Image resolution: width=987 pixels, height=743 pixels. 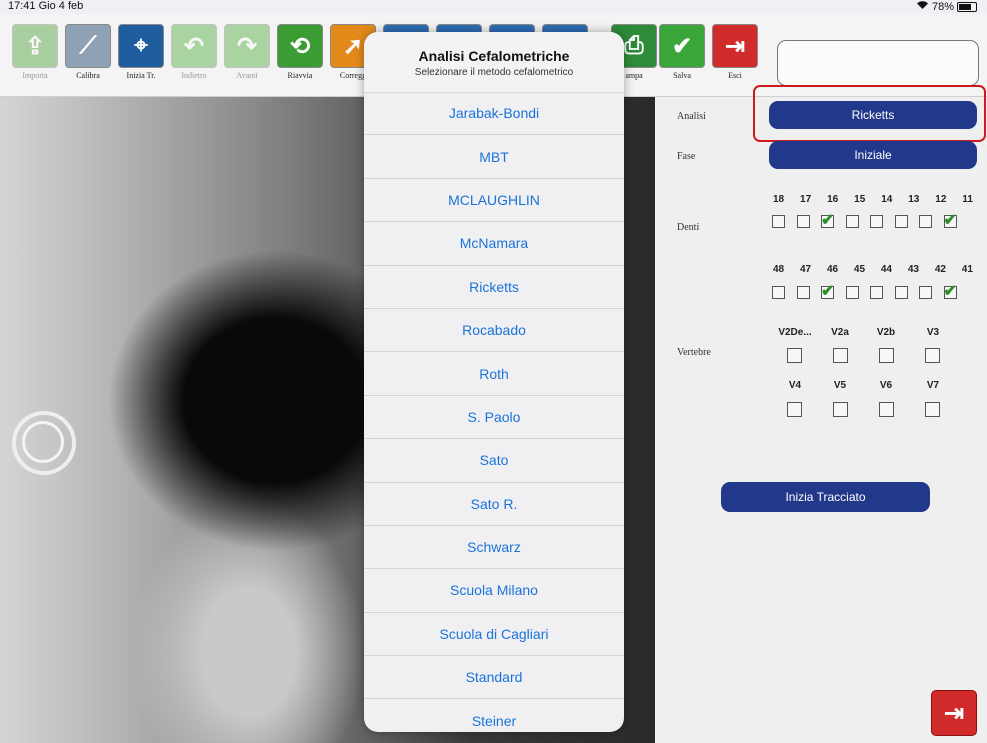 What do you see at coordinates (873, 199) in the screenshot?
I see `upper-teeth-labels: 18 17 16 15 14 13 12 11` at bounding box center [873, 199].